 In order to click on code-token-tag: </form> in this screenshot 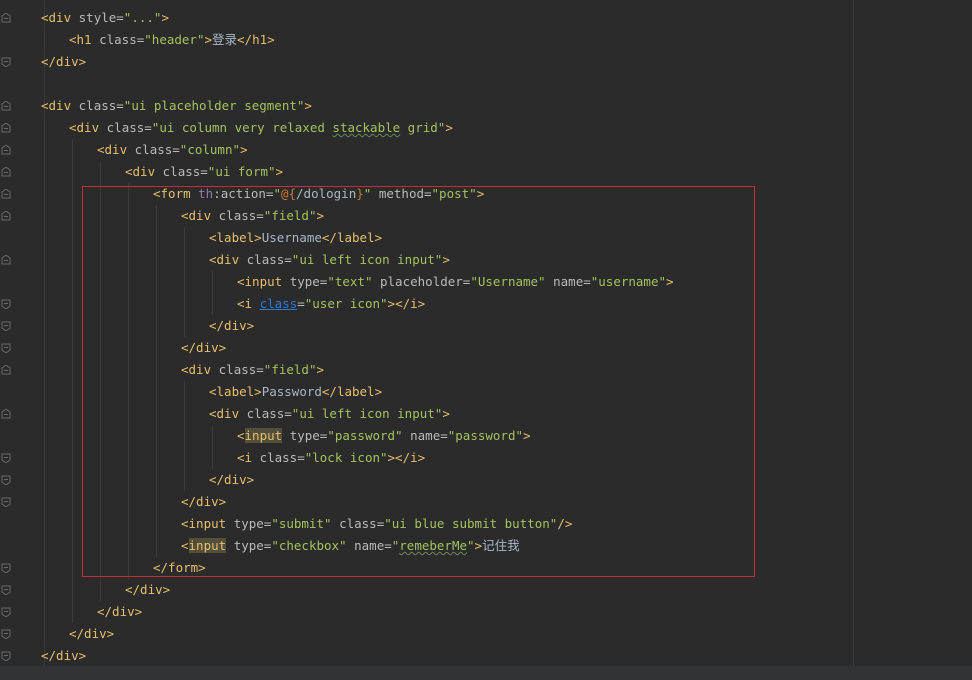, I will do `click(179, 567)`.